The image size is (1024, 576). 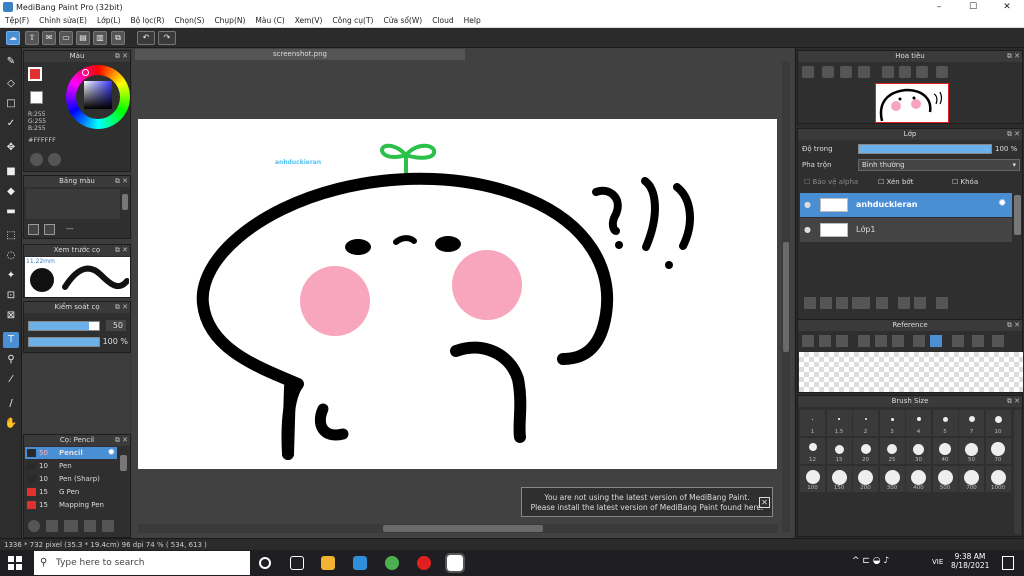 I want to click on close-button: ✕, so click(x=1007, y=7).